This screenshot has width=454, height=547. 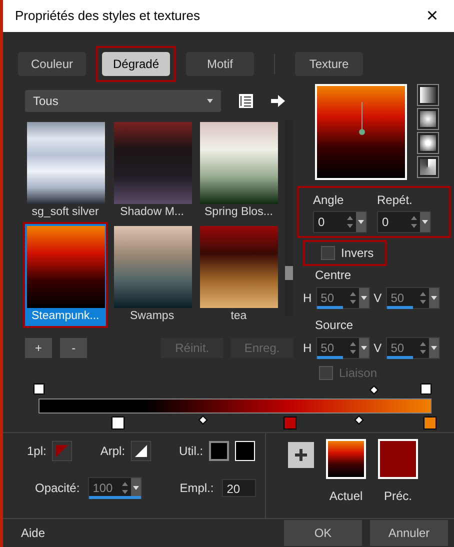 What do you see at coordinates (141, 451) in the screenshot?
I see `background-swatch-icon` at bounding box center [141, 451].